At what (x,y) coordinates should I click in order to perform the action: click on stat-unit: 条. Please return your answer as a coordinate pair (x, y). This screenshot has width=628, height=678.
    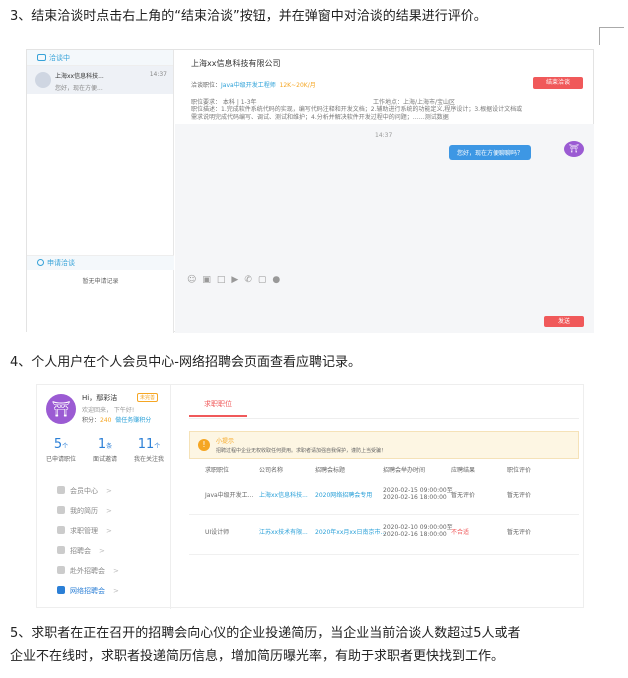
    Looking at the image, I should click on (109, 446).